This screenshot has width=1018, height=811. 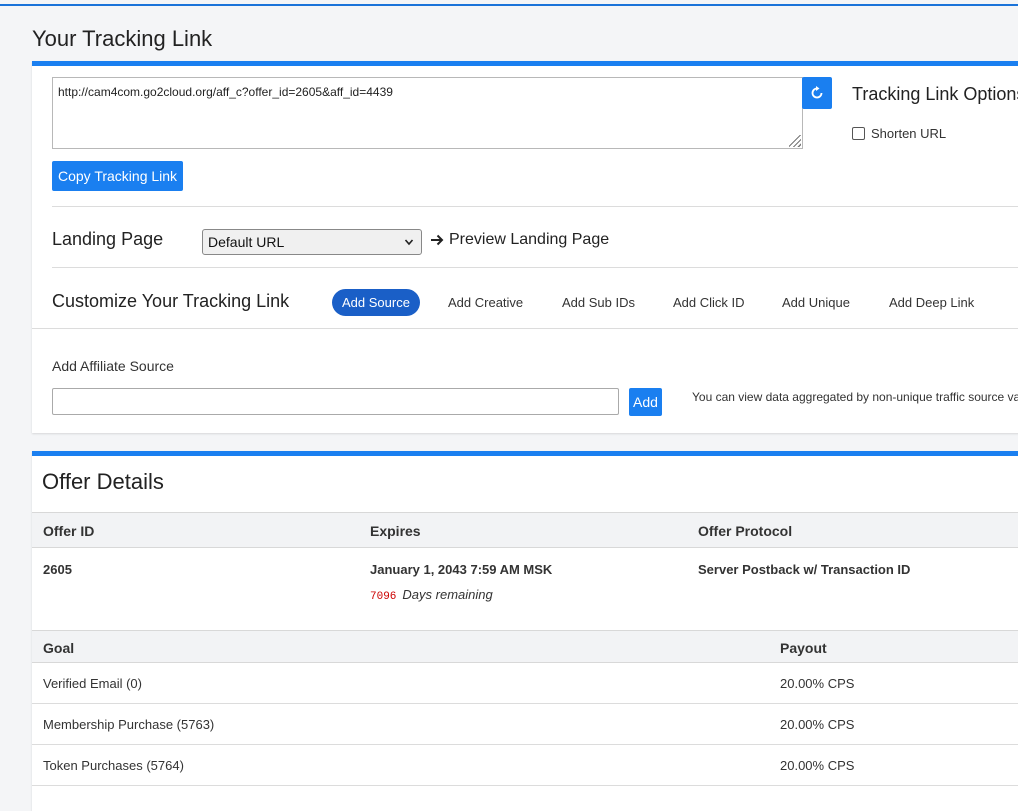 I want to click on page-title: Your Tracking Link, so click(x=122, y=38).